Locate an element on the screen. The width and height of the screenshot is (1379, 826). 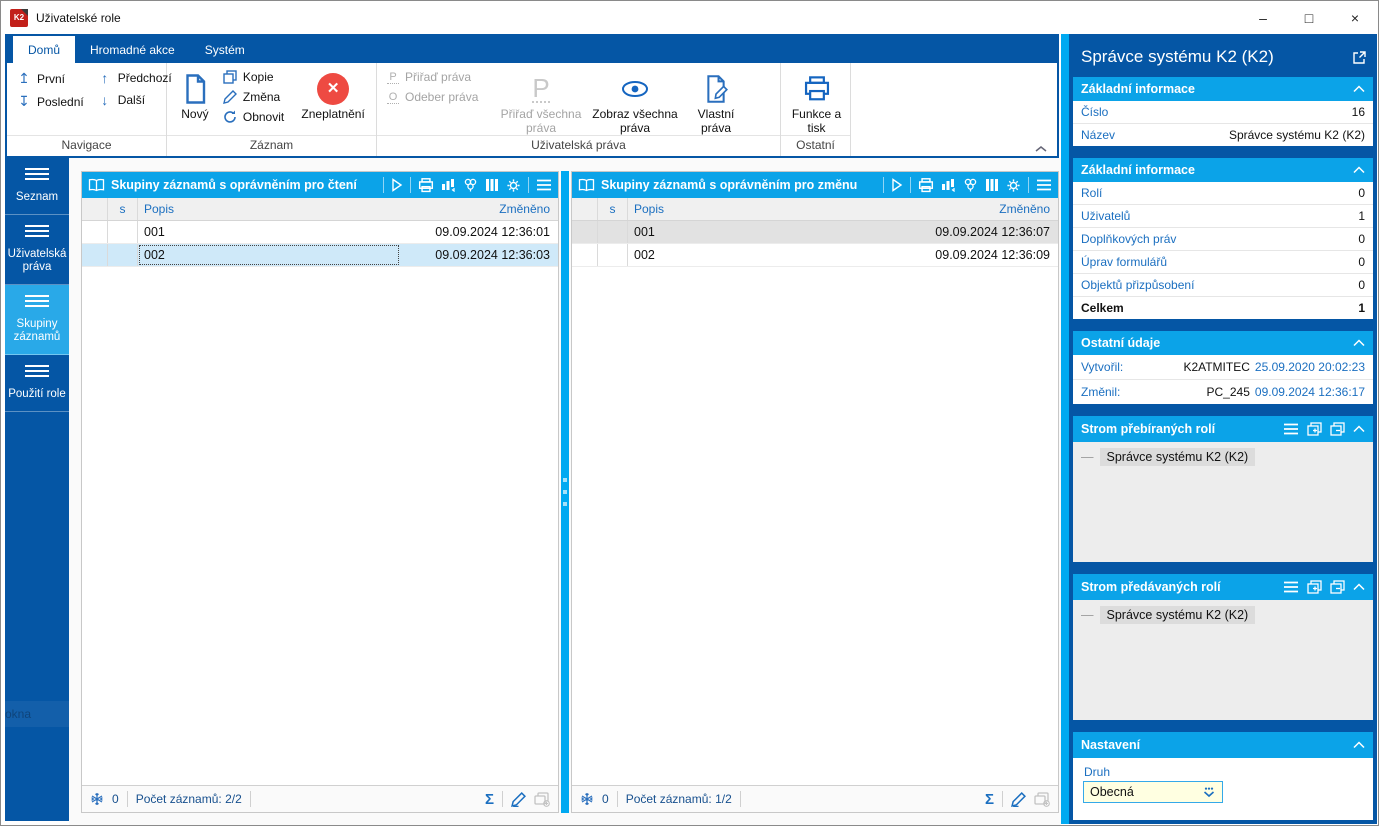
field-row: Úprav formulářů 0 is located at coordinates (1223, 262).